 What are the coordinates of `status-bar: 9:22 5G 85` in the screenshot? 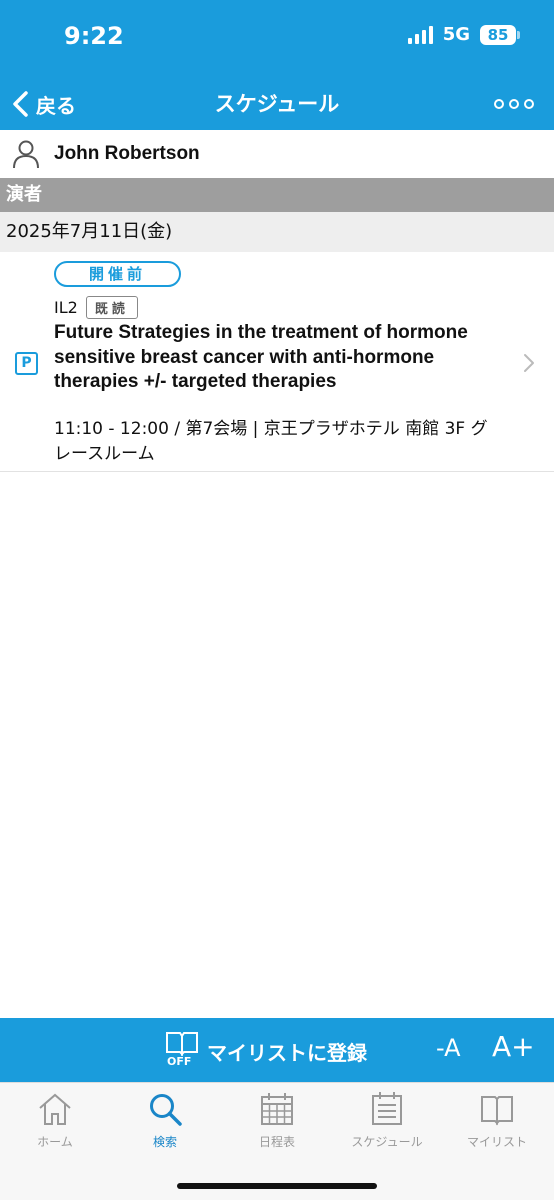 It's located at (277, 39).